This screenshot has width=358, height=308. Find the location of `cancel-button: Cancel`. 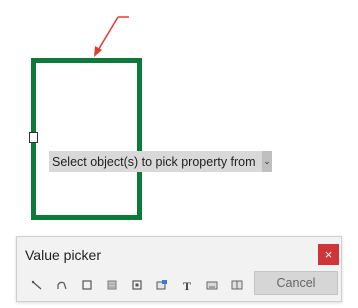

cancel-button: Cancel is located at coordinates (296, 283).